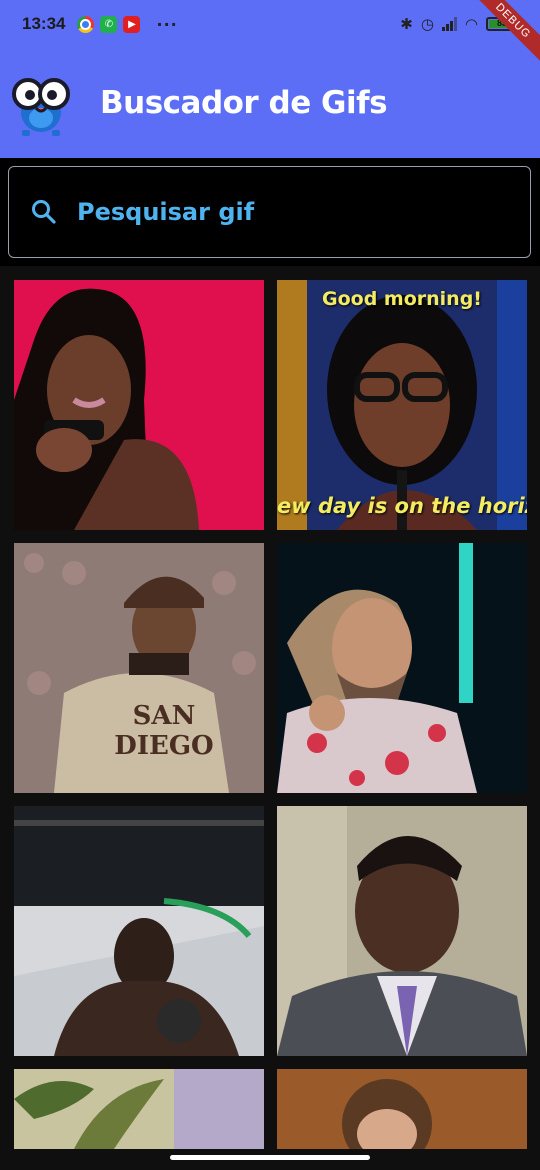 The height and width of the screenshot is (1170, 540). I want to click on whatsapp-icon: ✆, so click(109, 24).